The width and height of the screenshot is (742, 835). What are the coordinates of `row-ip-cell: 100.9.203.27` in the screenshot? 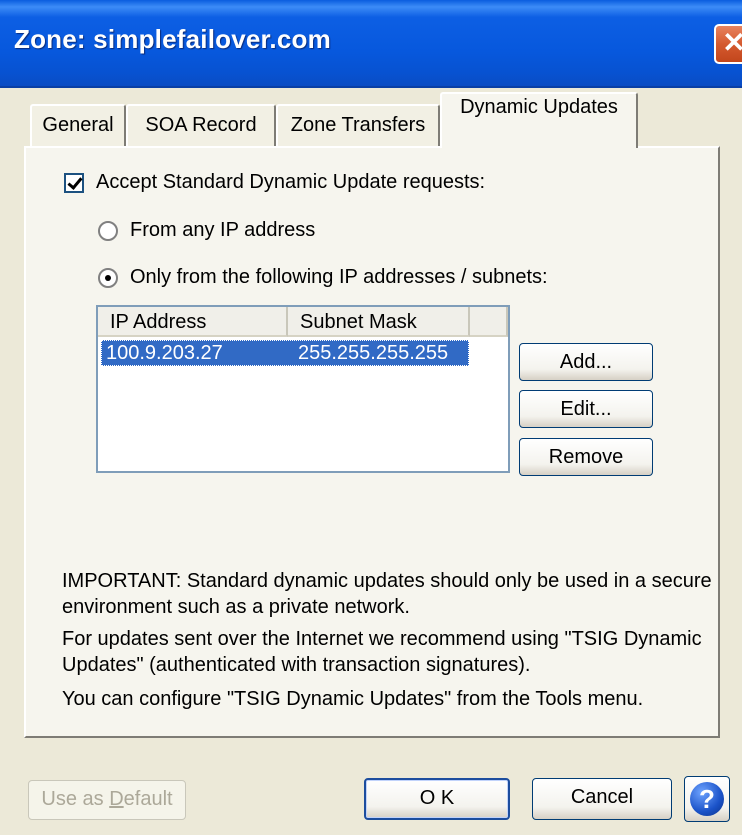 It's located at (164, 353).